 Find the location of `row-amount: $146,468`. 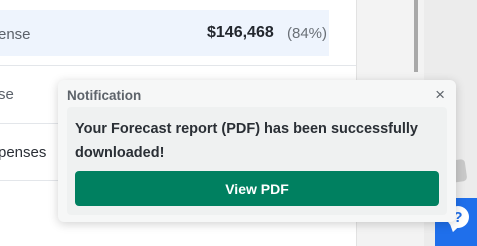

row-amount: $146,468 is located at coordinates (240, 32).